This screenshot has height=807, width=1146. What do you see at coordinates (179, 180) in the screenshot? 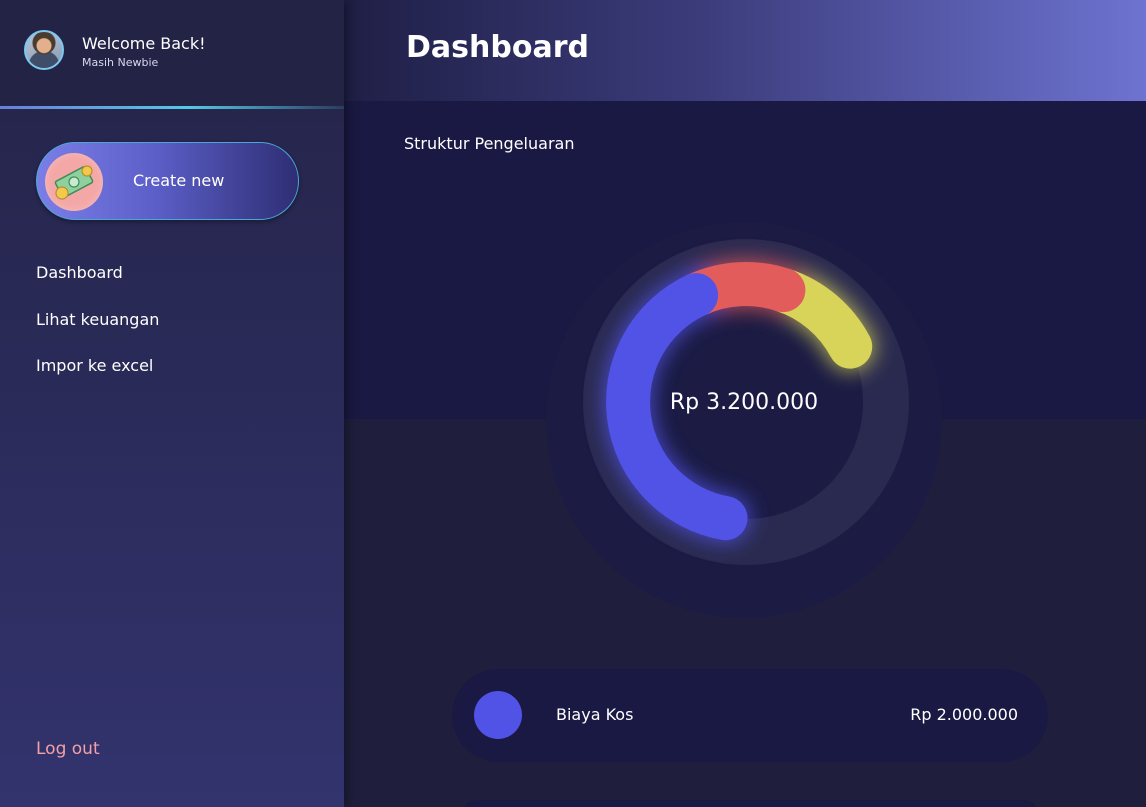
I see `create-new-label: Create new` at bounding box center [179, 180].